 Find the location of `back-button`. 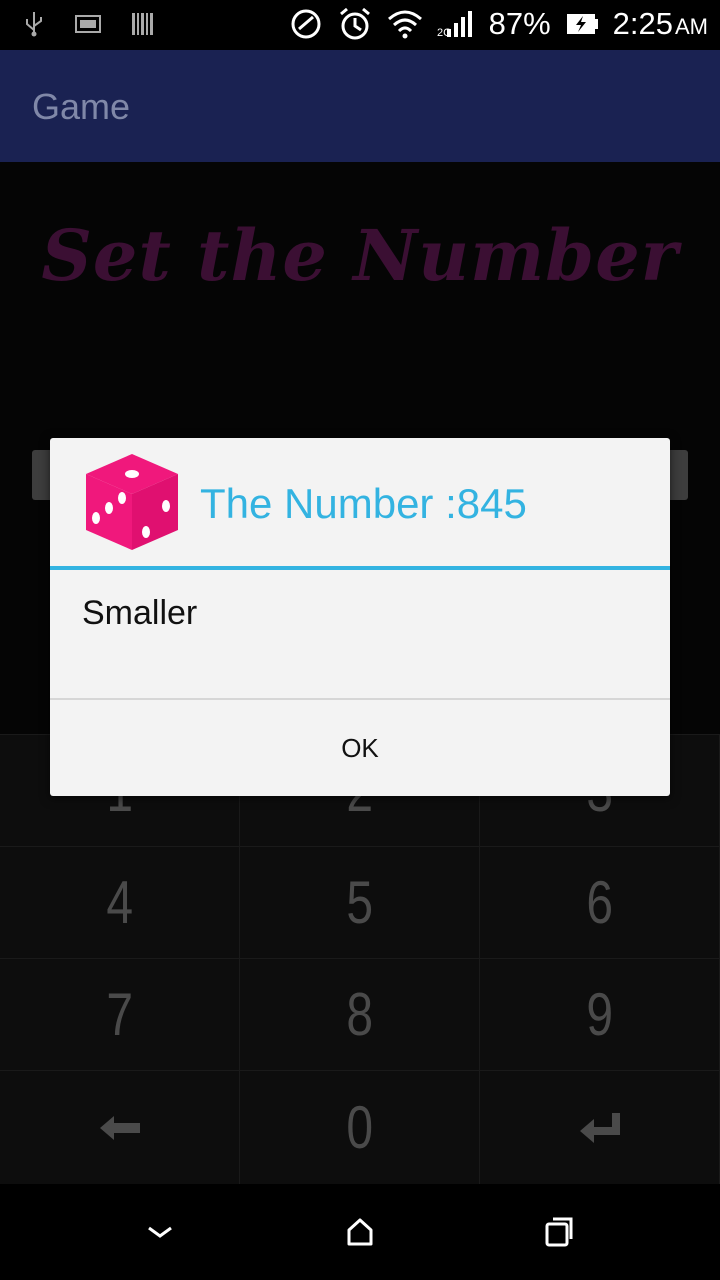

back-button is located at coordinates (160, 1232).